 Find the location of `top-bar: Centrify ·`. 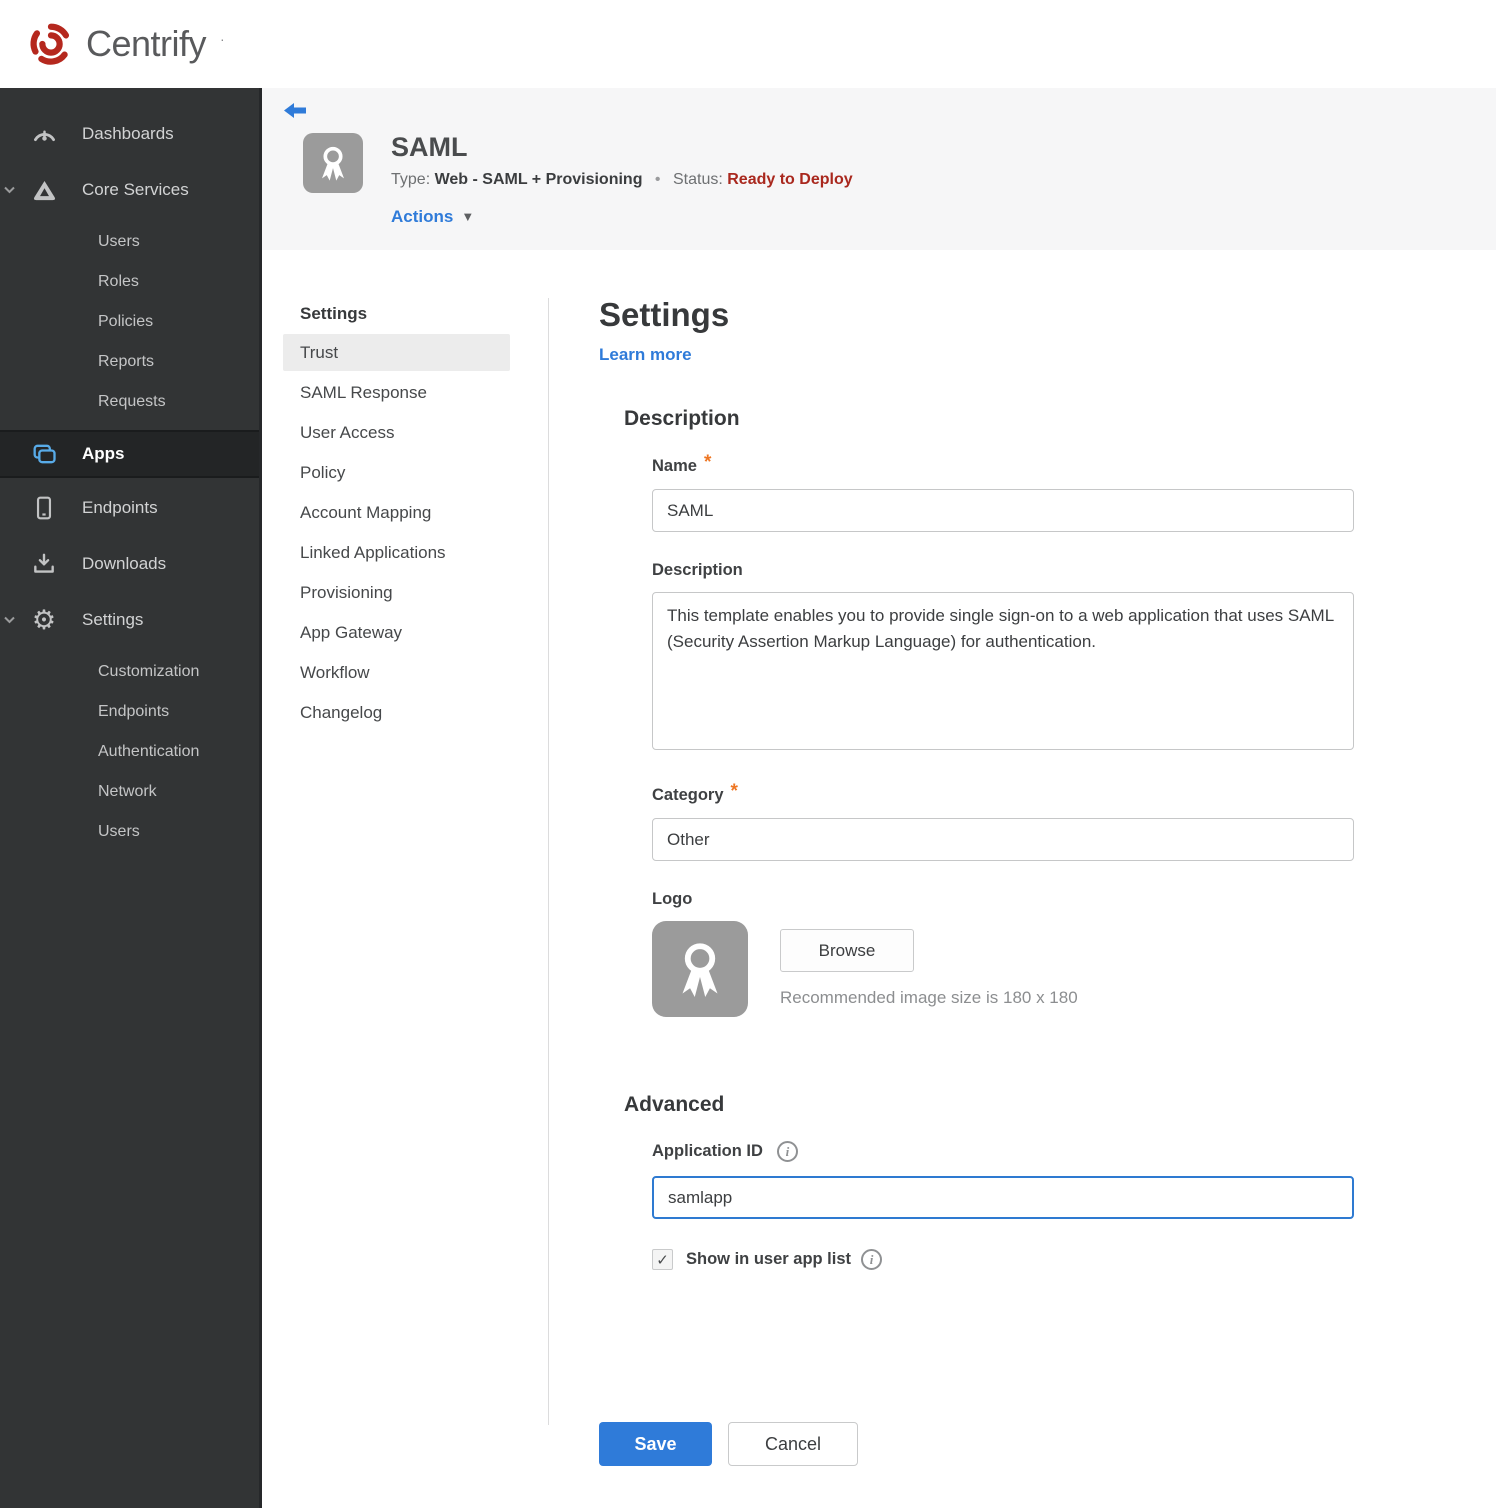

top-bar: Centrify · is located at coordinates (748, 44).